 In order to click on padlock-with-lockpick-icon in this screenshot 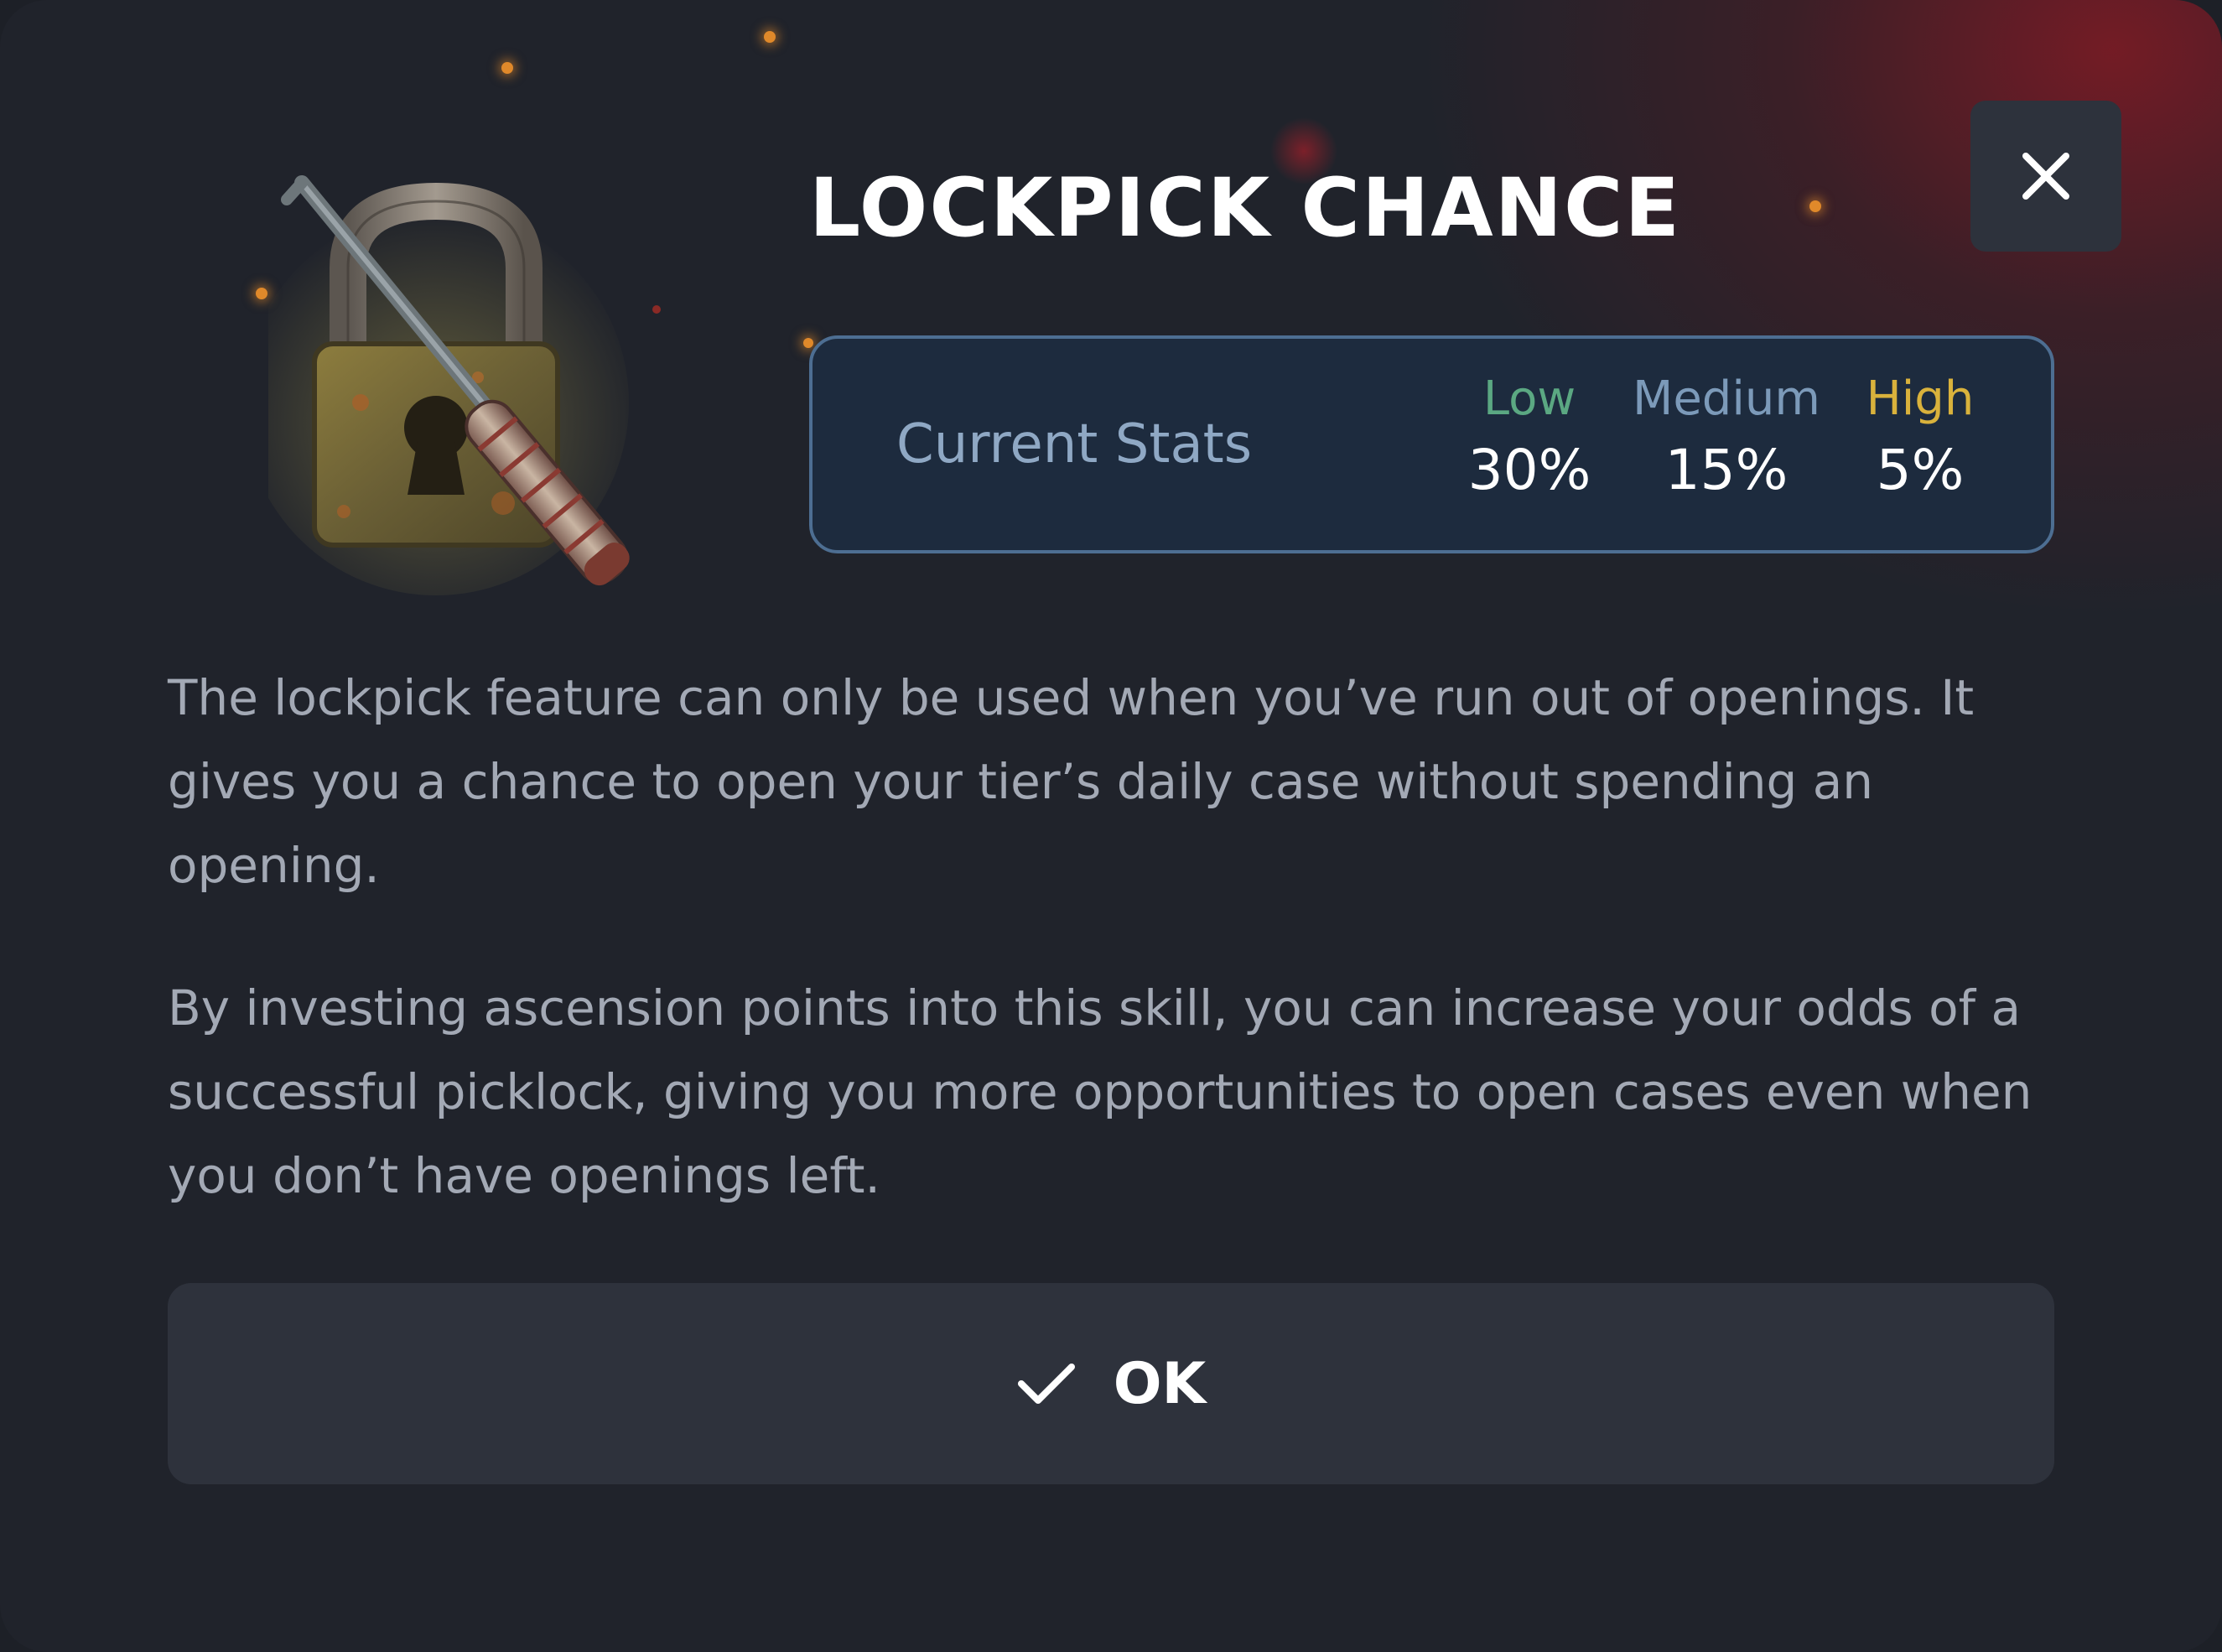, I will do `click(449, 385)`.